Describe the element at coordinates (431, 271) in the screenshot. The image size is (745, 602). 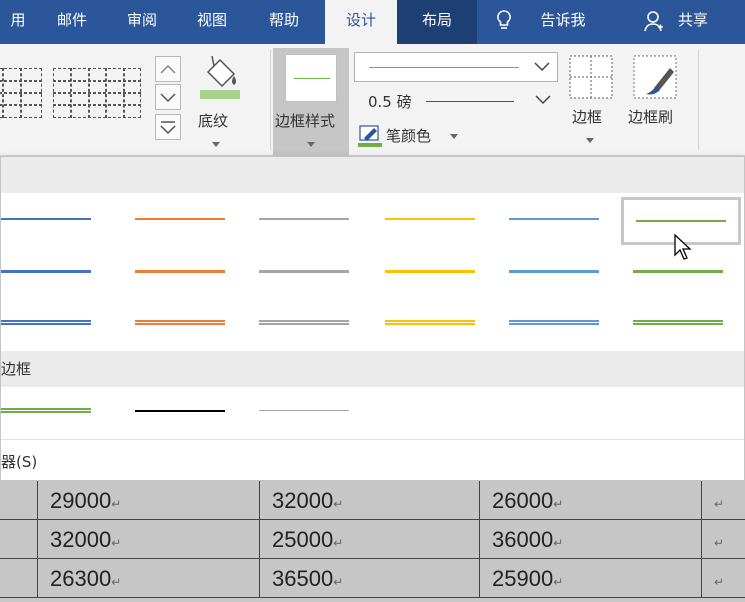
I see `border-swatch-gold-medium` at that location.